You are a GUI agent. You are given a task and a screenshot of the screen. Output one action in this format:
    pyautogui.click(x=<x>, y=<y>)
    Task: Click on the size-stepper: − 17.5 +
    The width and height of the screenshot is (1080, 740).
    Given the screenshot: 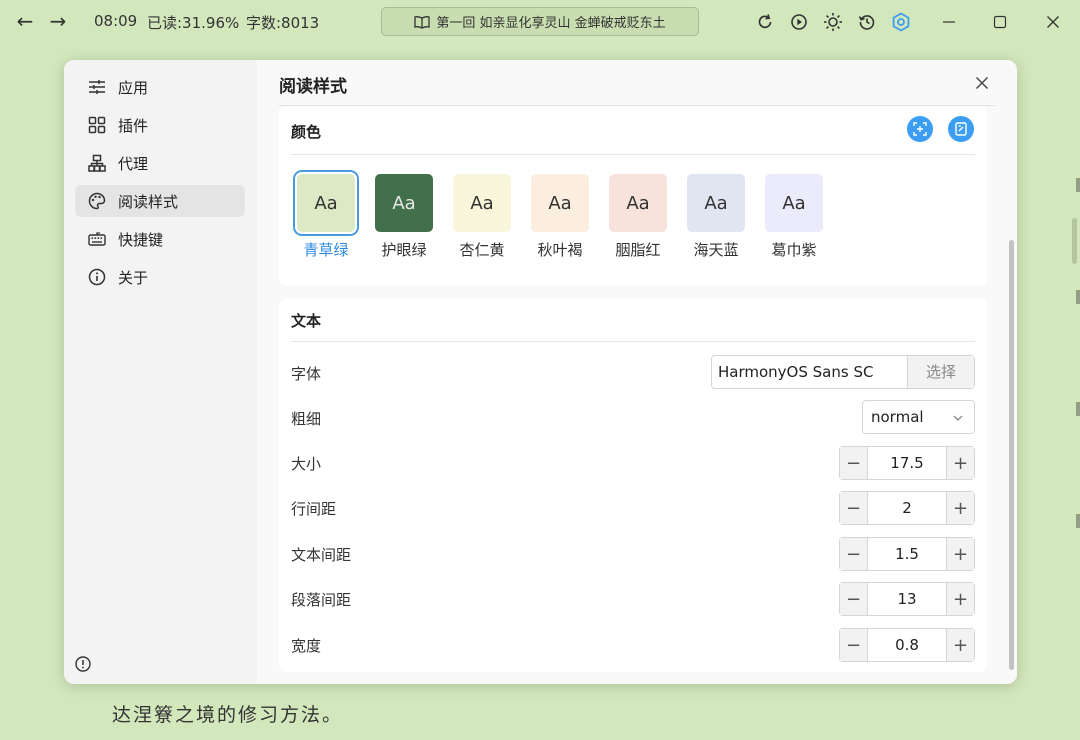 What is the action you would take?
    pyautogui.click(x=907, y=463)
    